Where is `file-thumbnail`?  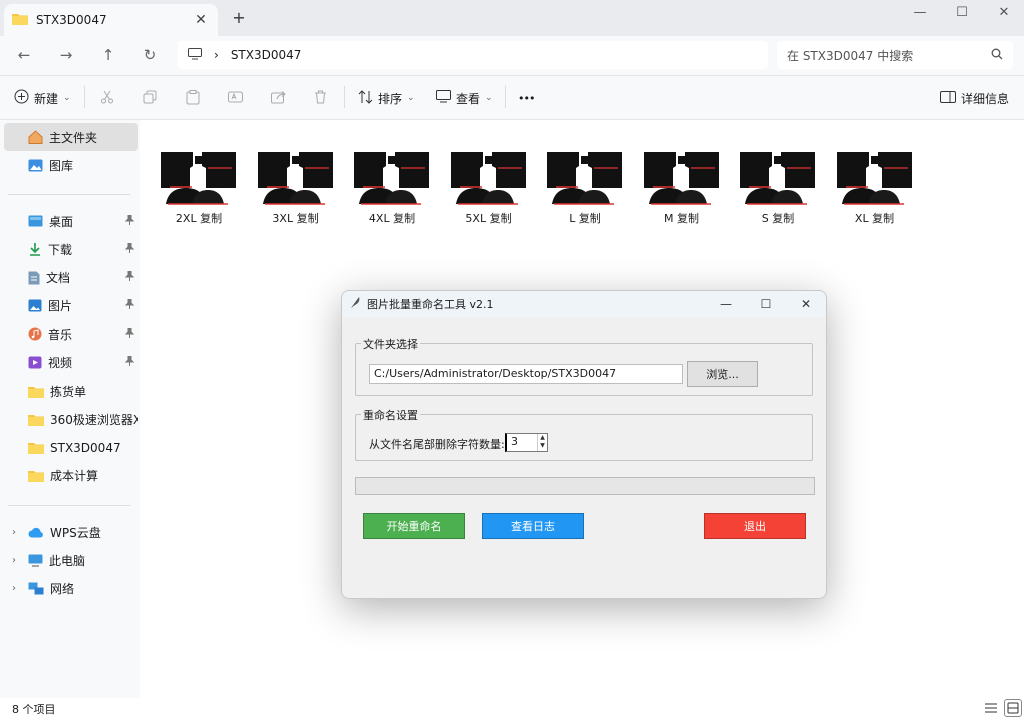 file-thumbnail is located at coordinates (295, 178).